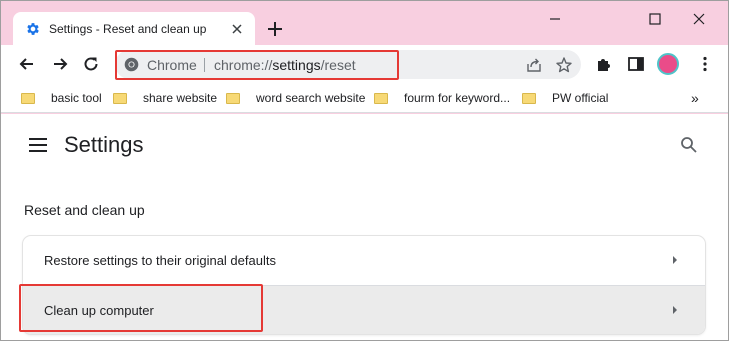 The width and height of the screenshot is (729, 341). I want to click on tab-settings: Settings - Reset and clean up, so click(134, 28).